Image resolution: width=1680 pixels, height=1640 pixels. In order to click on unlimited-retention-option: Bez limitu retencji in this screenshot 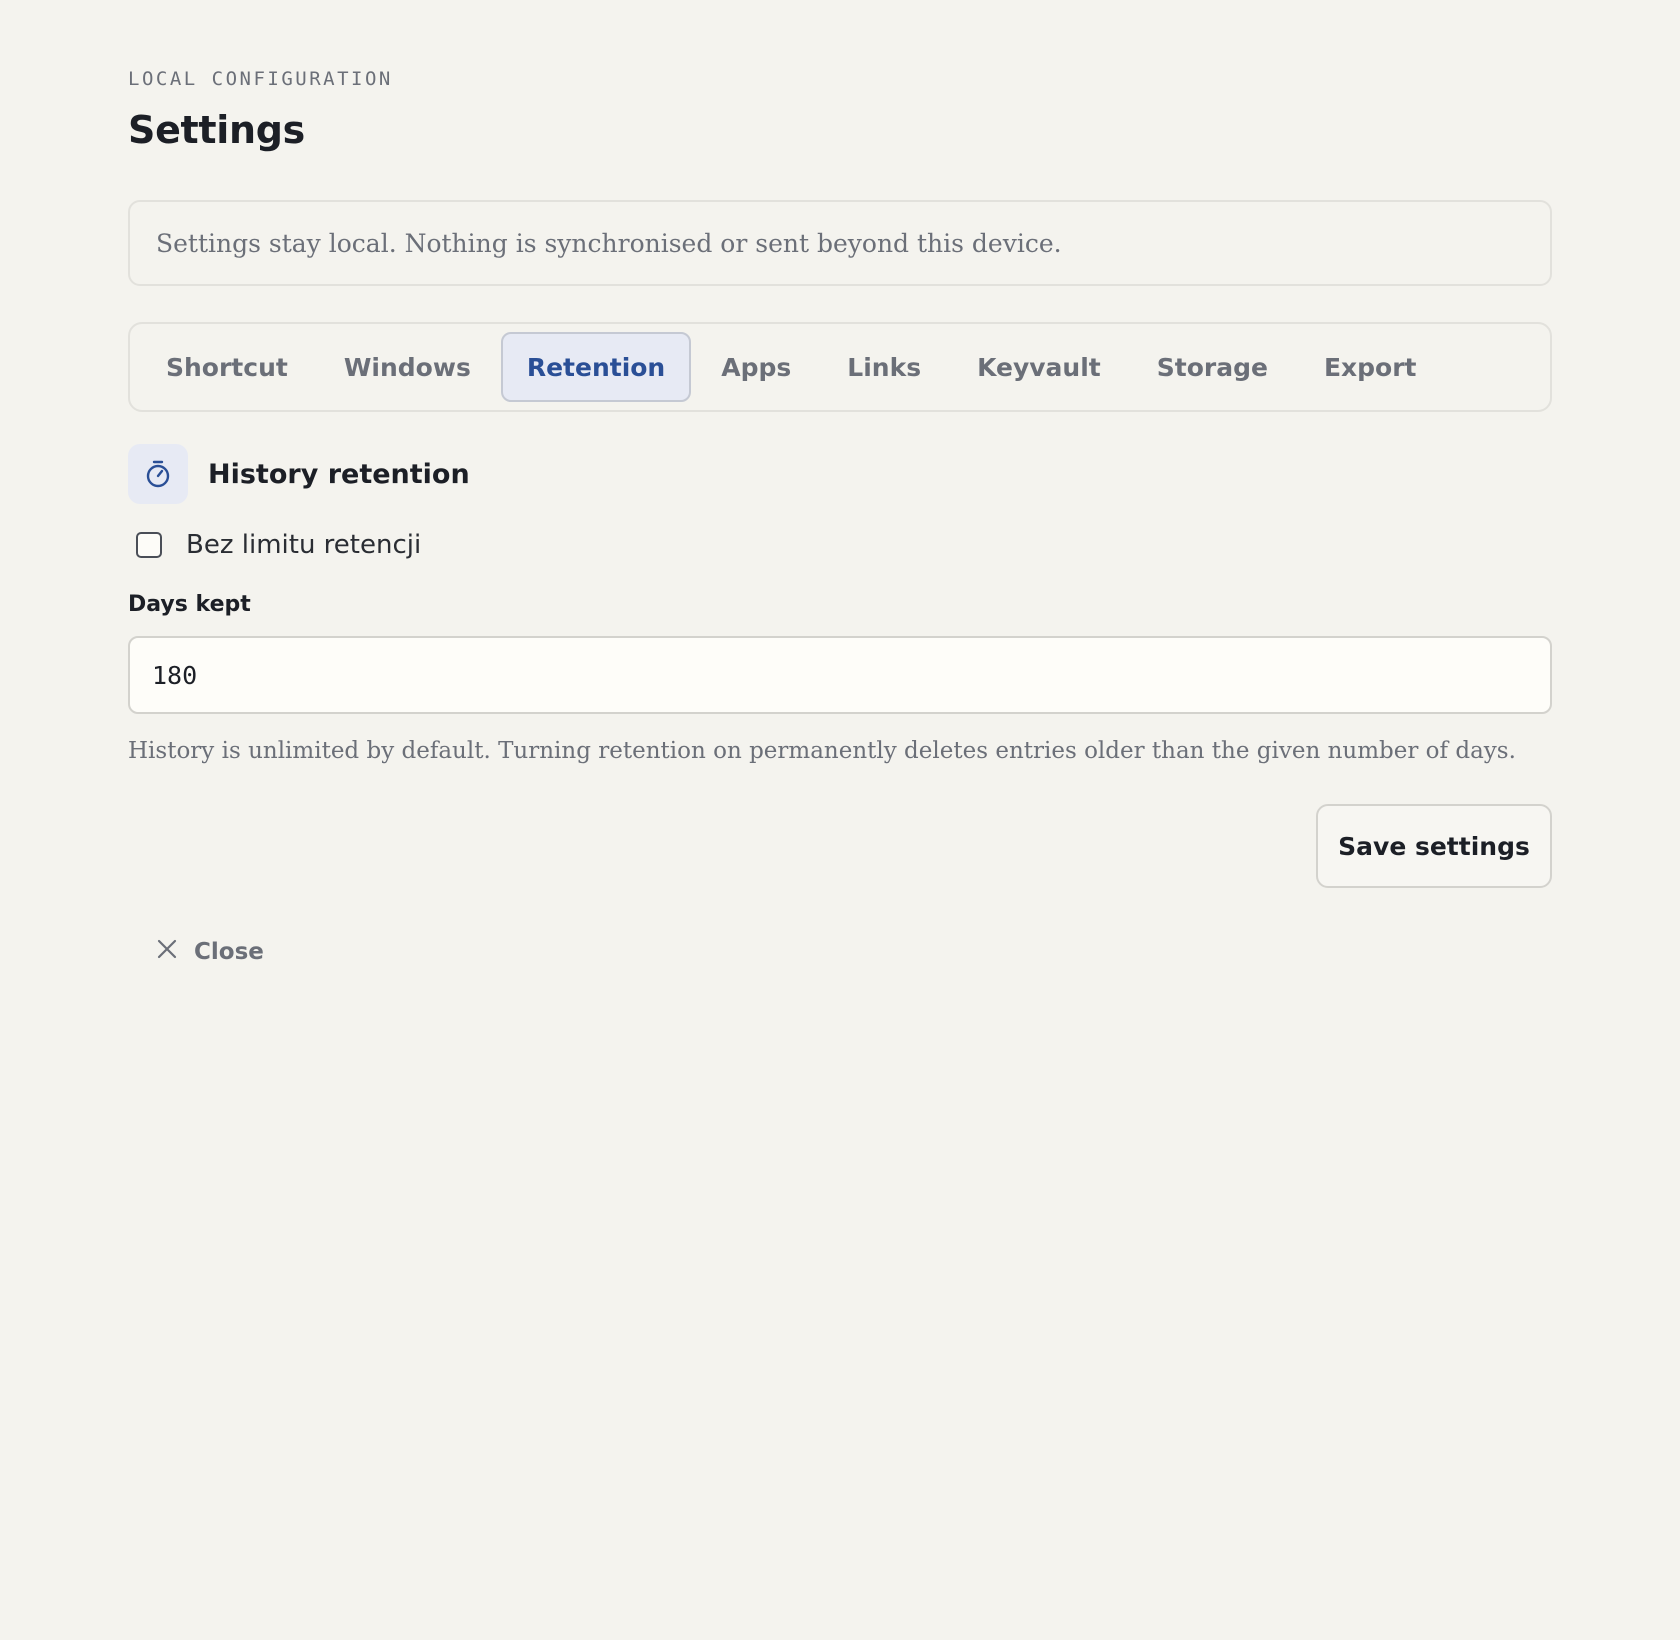, I will do `click(278, 545)`.